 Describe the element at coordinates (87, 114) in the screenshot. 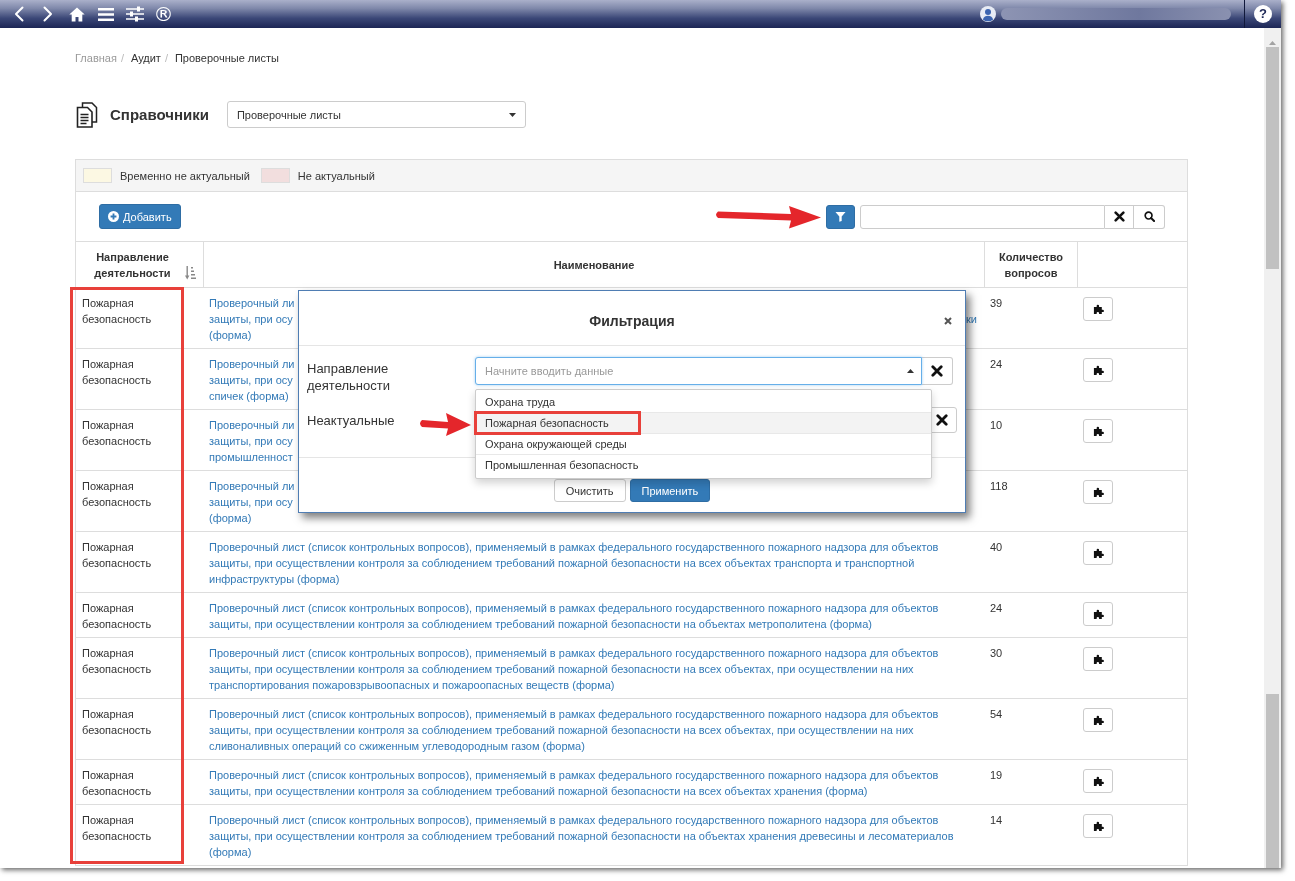

I see `documents-icon` at that location.